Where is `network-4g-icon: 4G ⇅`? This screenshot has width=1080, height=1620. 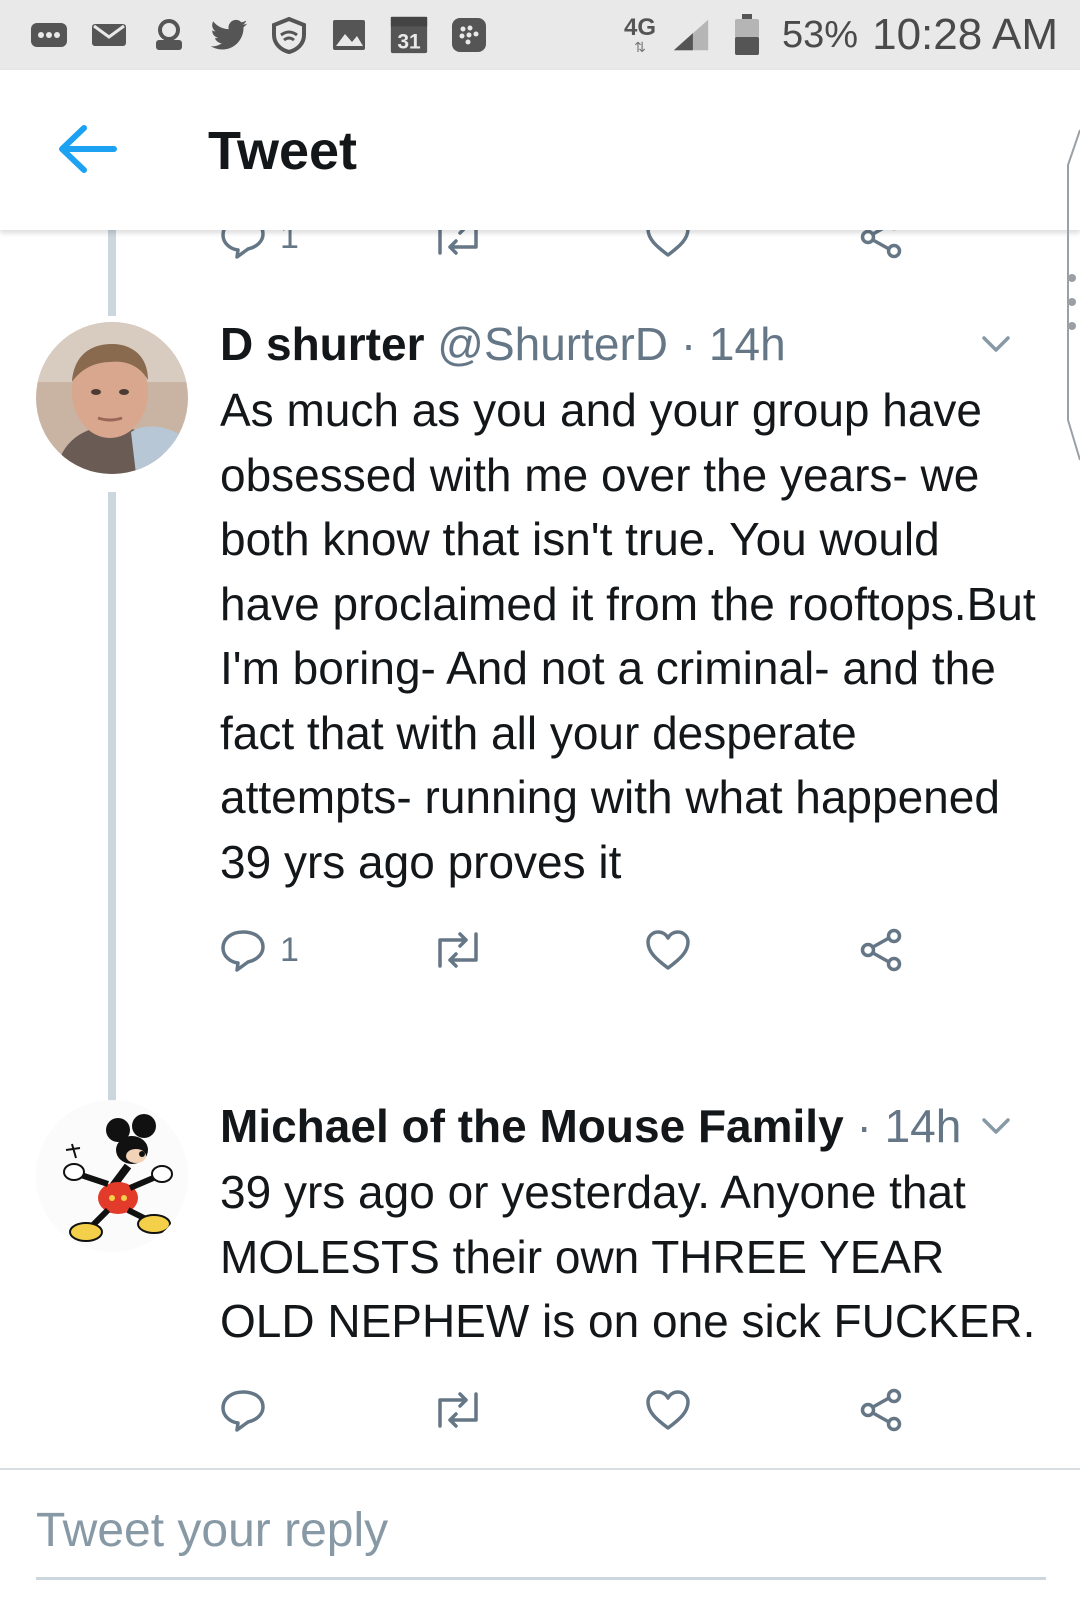 network-4g-icon: 4G ⇅ is located at coordinates (640, 34).